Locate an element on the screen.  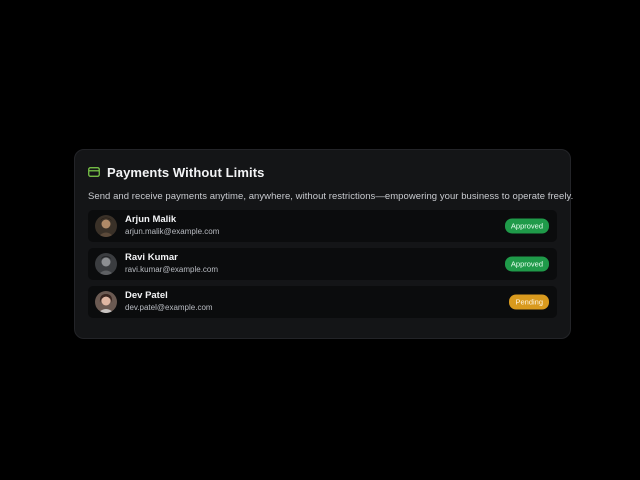
card-title: Payments Without Limits is located at coordinates (186, 172).